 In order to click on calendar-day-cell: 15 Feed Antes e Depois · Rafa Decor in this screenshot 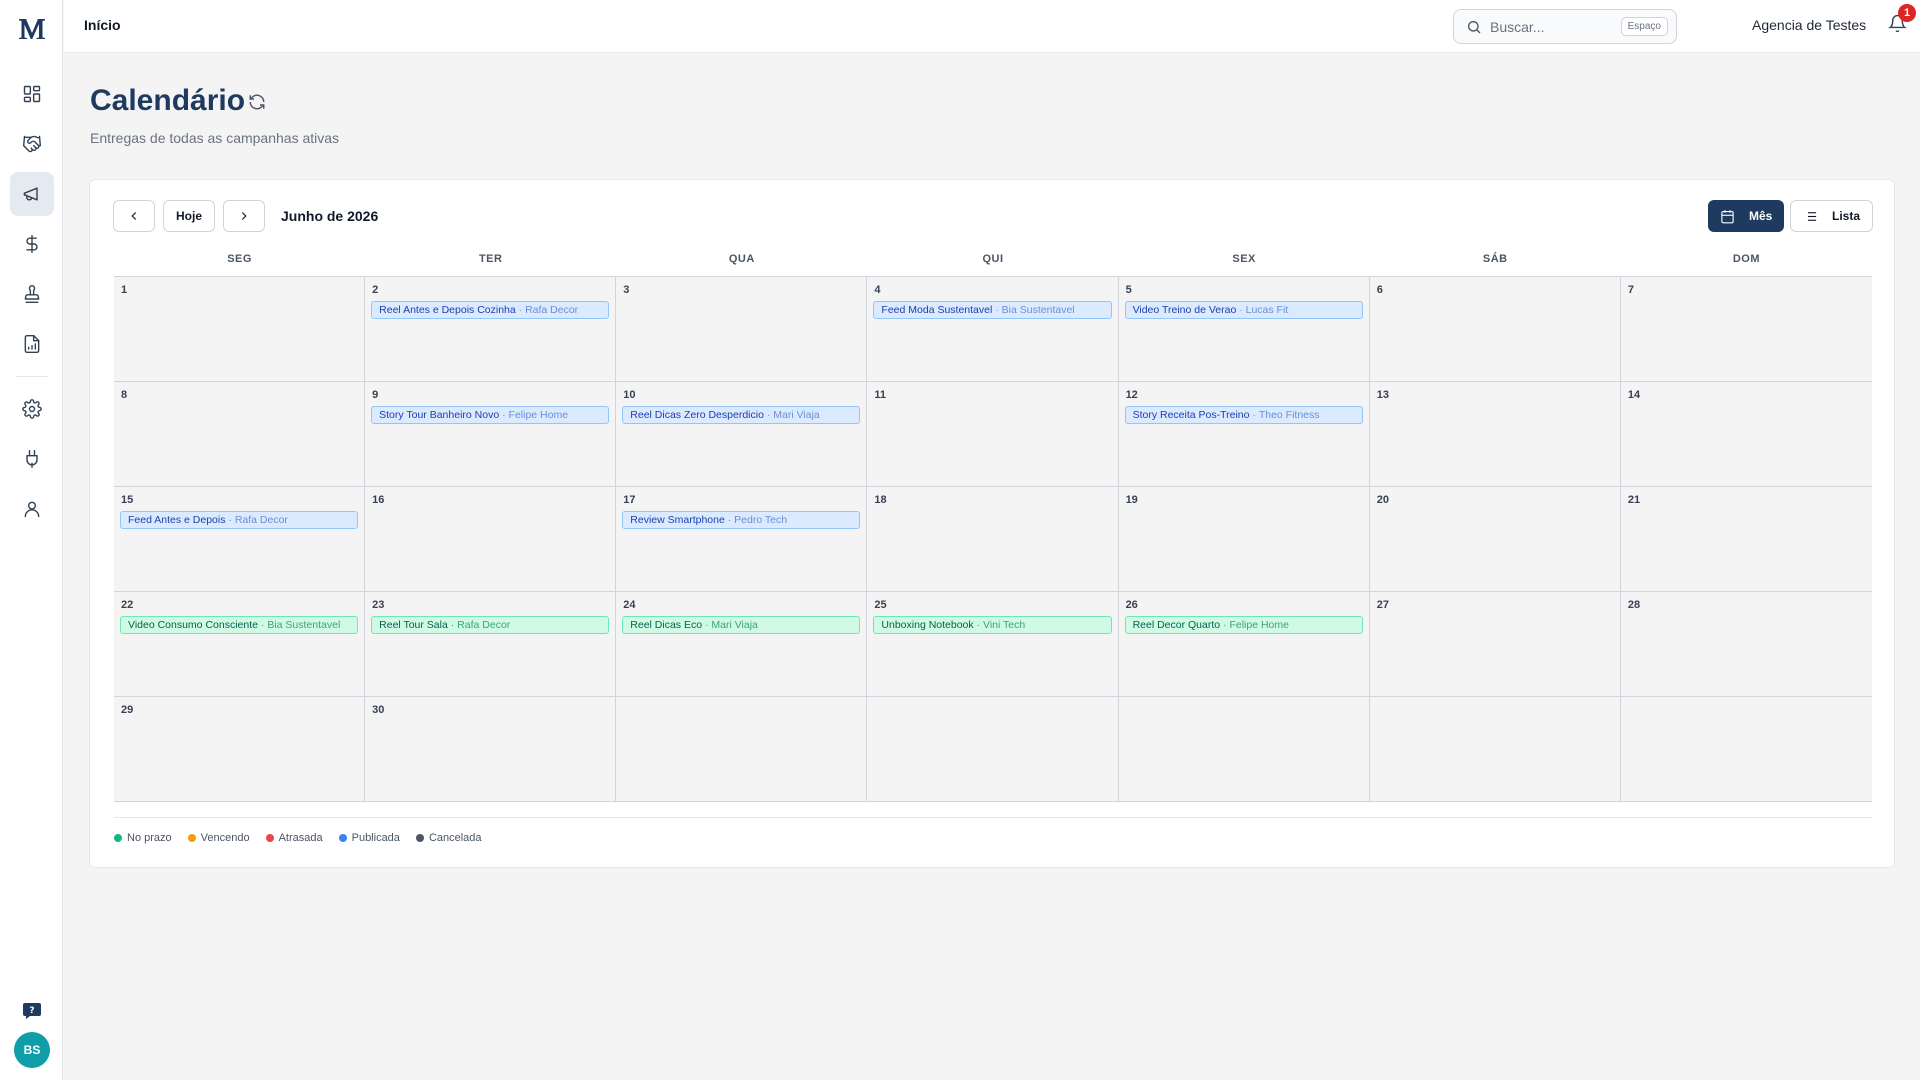, I will do `click(240, 539)`.